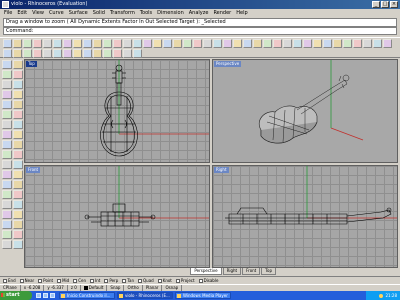 The image size is (400, 300). I want to click on maximize-button: □, so click(385, 4).